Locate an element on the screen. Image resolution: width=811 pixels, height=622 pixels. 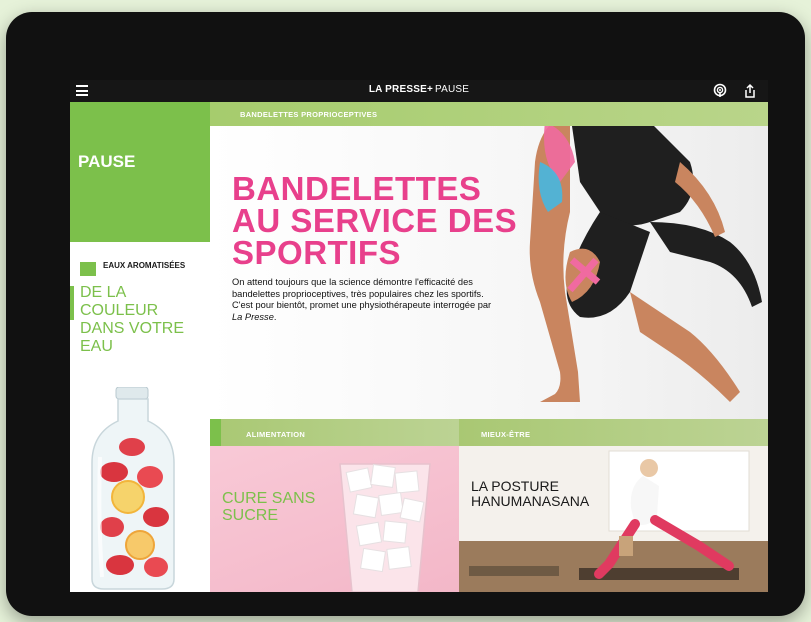
card-marker is located at coordinates (215, 432).